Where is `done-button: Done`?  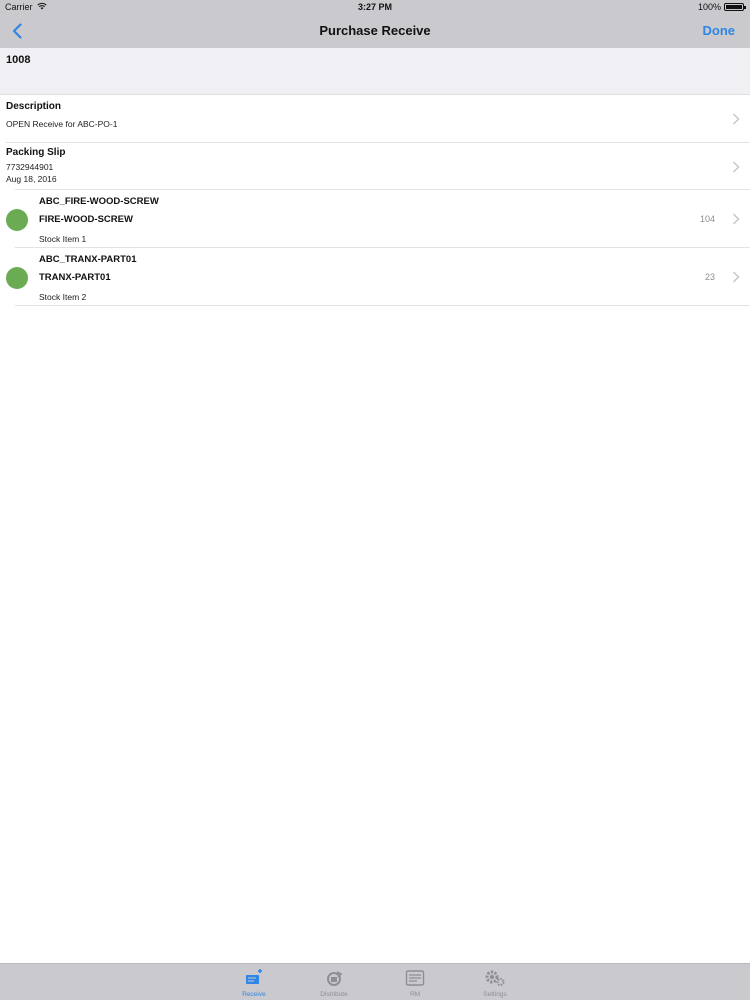 done-button: Done is located at coordinates (719, 30).